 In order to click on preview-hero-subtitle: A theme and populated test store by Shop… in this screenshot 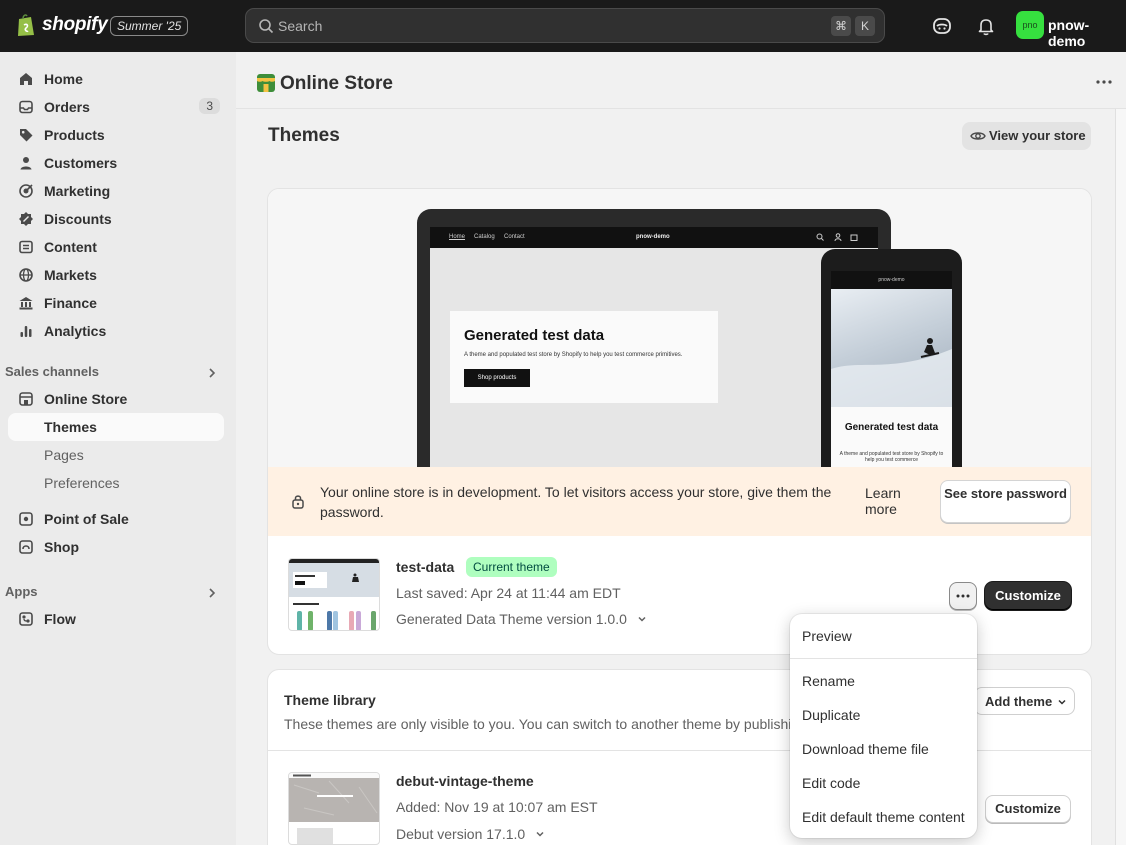, I will do `click(573, 355)`.